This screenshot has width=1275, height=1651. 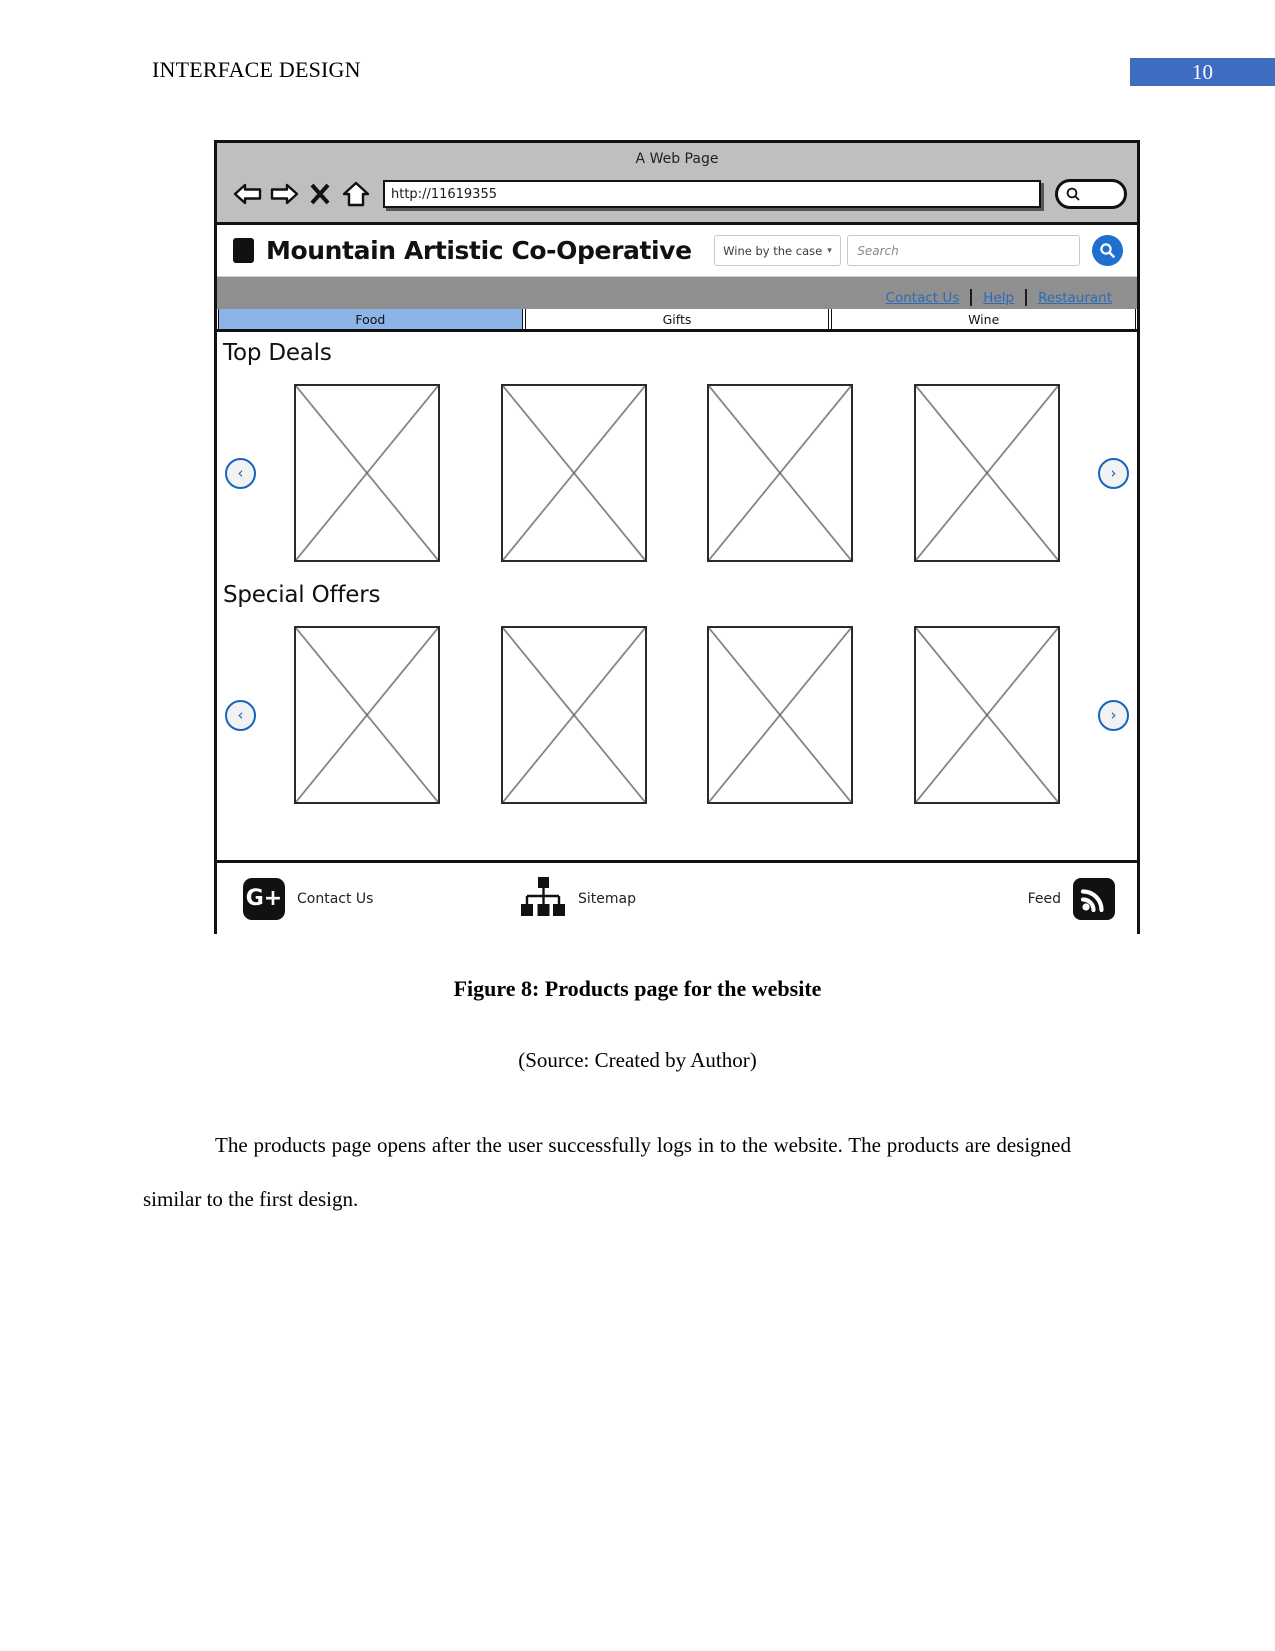 I want to click on utility-nav: Contact Us Help Restaurant, so click(x=677, y=293).